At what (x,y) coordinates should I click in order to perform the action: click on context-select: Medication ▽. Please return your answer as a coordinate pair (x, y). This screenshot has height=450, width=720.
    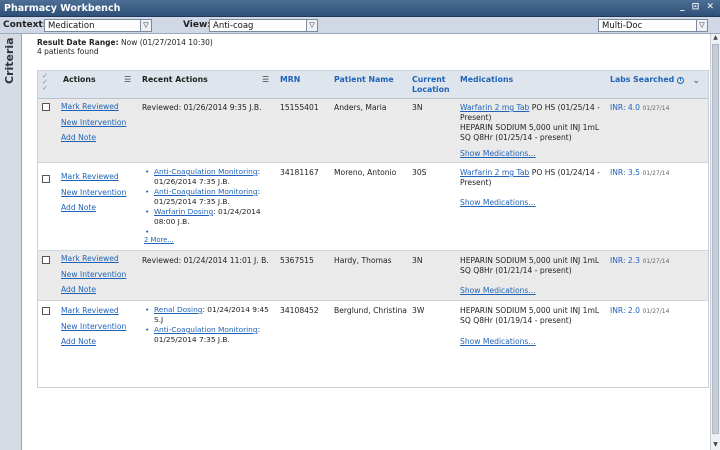
    Looking at the image, I should click on (98, 25).